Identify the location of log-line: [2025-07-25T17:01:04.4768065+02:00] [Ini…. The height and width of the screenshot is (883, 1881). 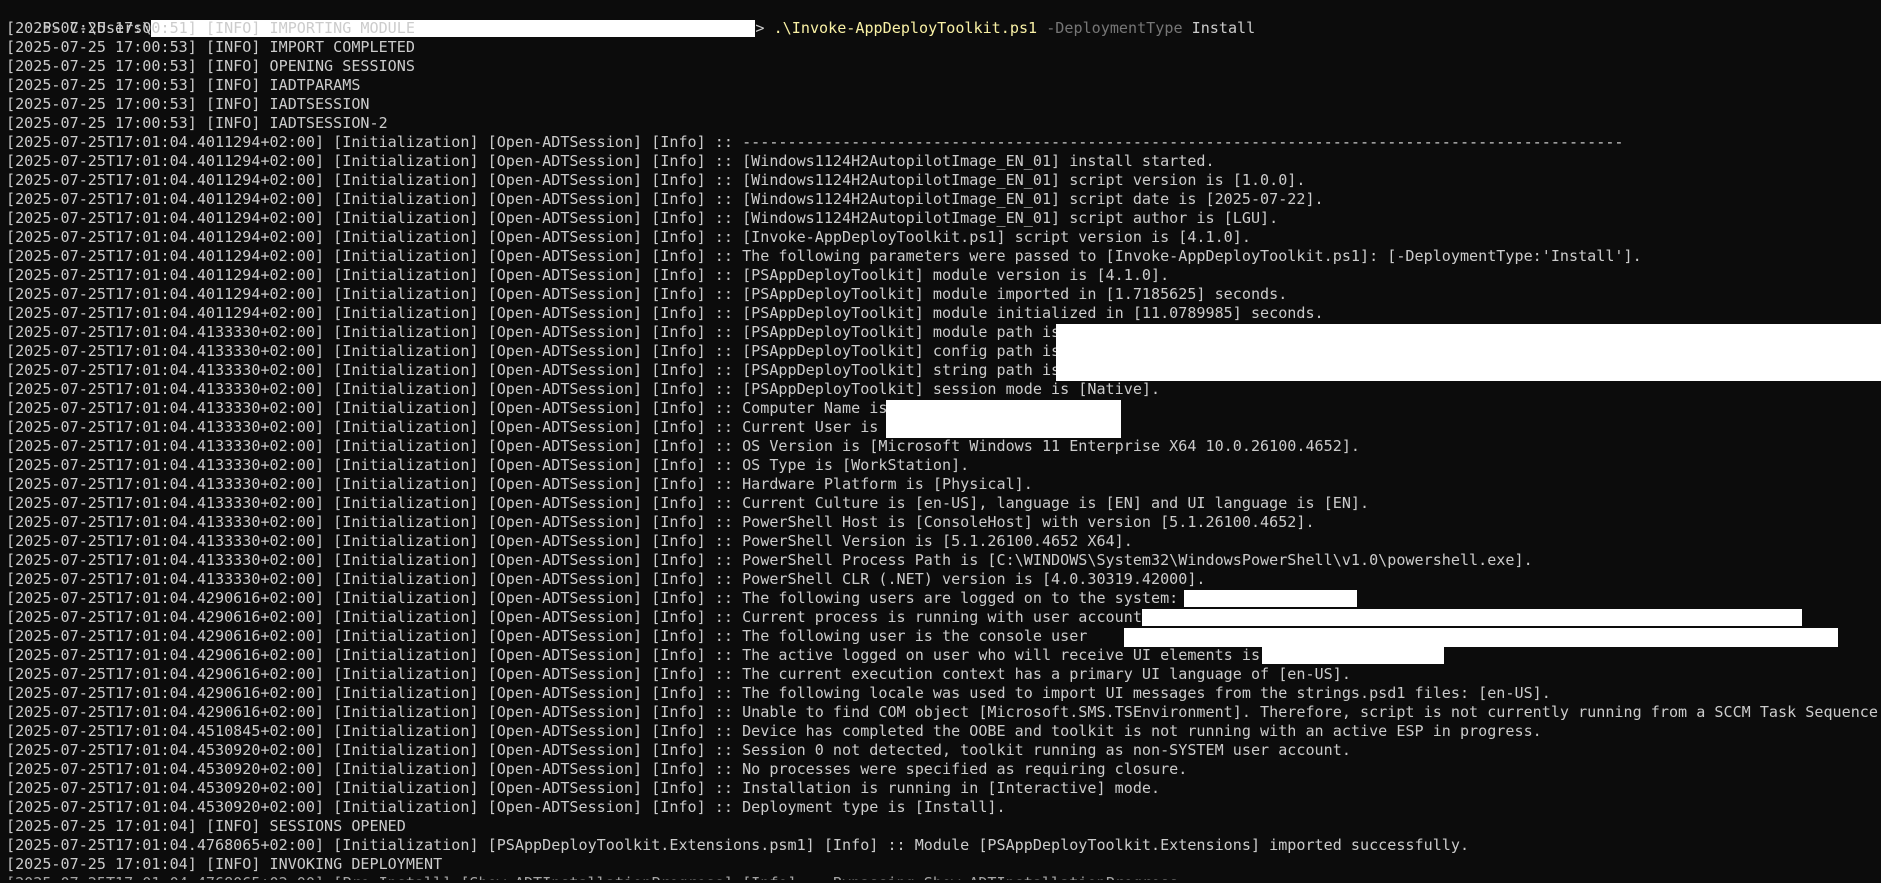
(738, 845).